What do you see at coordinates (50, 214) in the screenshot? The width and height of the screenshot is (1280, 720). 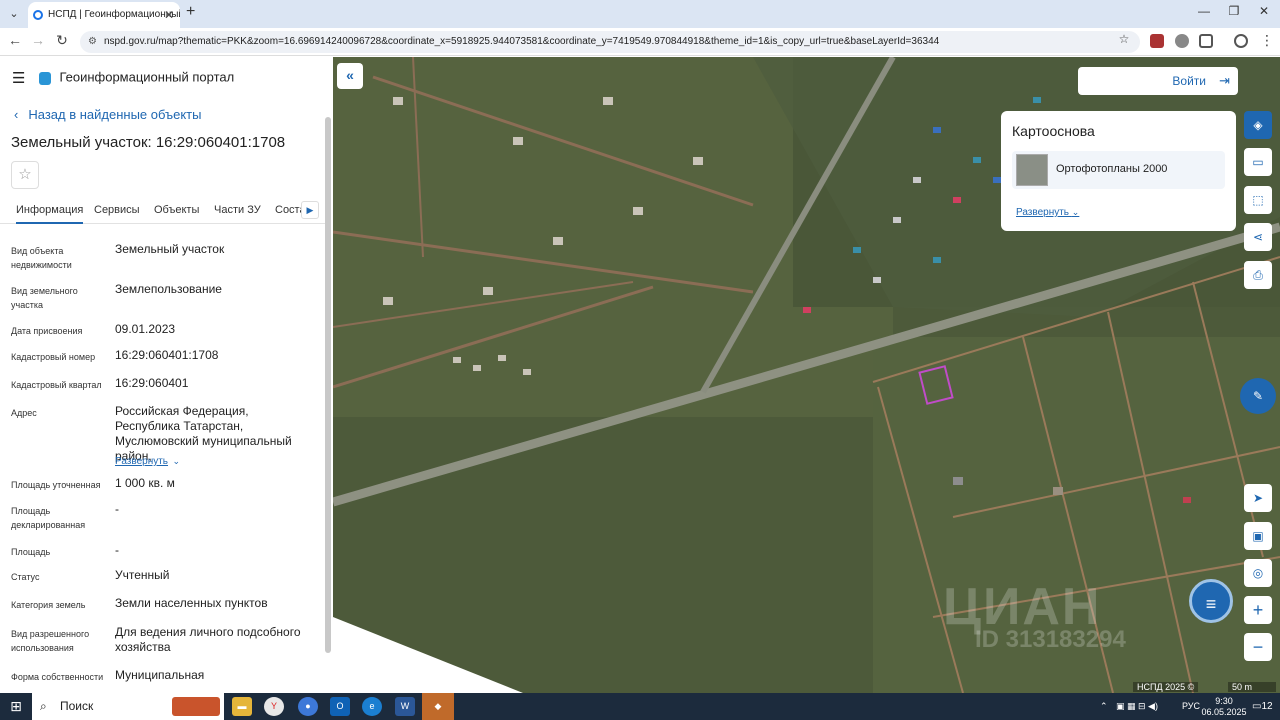 I see `tab-info: Информация` at bounding box center [50, 214].